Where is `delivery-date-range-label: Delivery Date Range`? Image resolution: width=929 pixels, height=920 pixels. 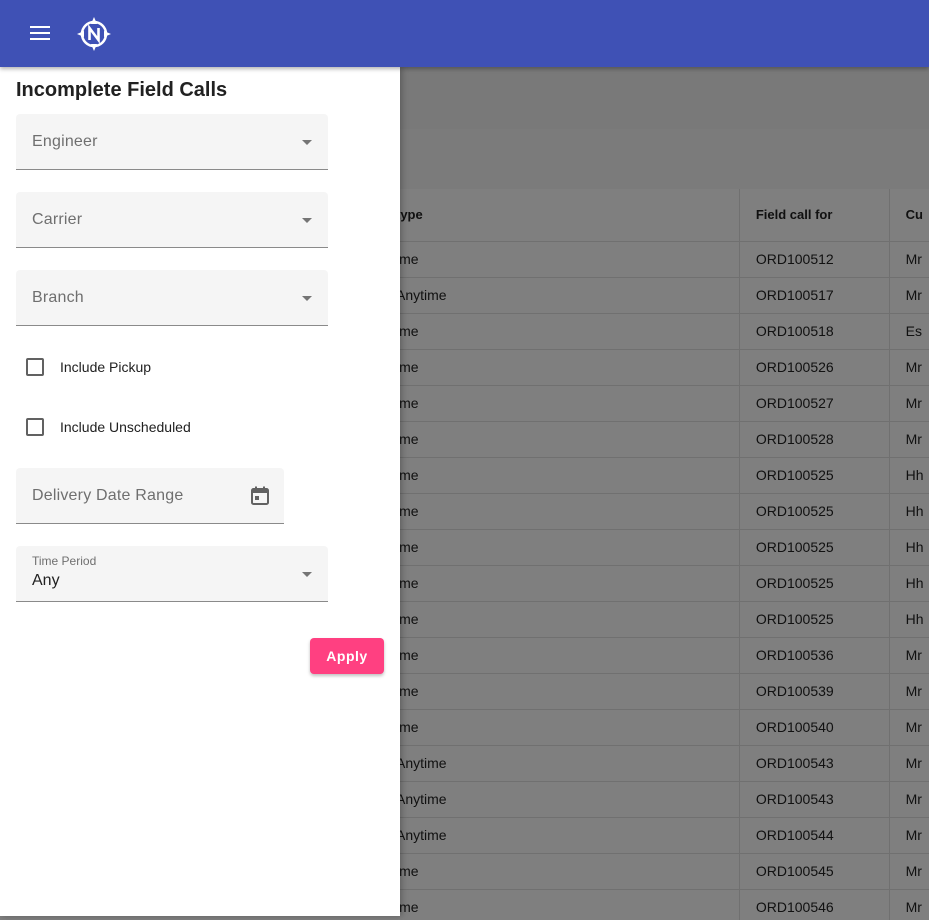 delivery-date-range-label: Delivery Date Range is located at coordinates (108, 495).